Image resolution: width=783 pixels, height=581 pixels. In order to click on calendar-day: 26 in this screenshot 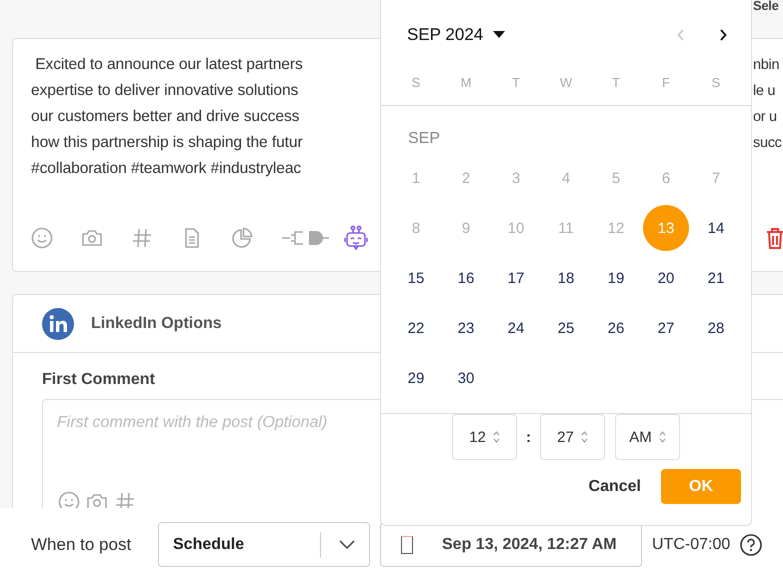, I will do `click(616, 328)`.